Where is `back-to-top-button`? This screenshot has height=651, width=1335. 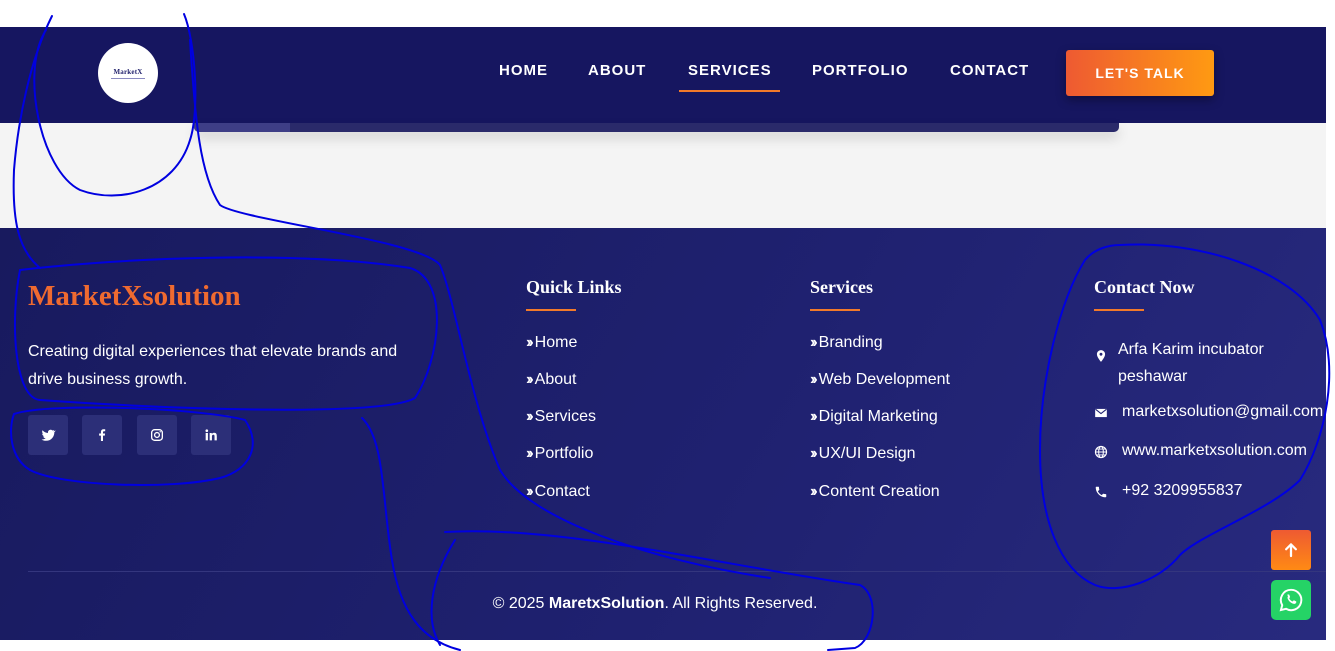 back-to-top-button is located at coordinates (1291, 550).